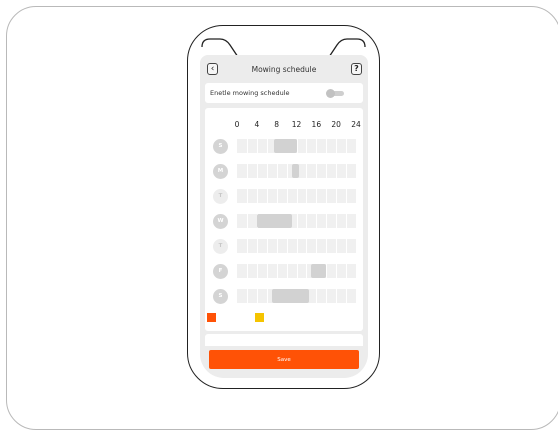  What do you see at coordinates (237, 124) in the screenshot?
I see `hour-label: 0` at bounding box center [237, 124].